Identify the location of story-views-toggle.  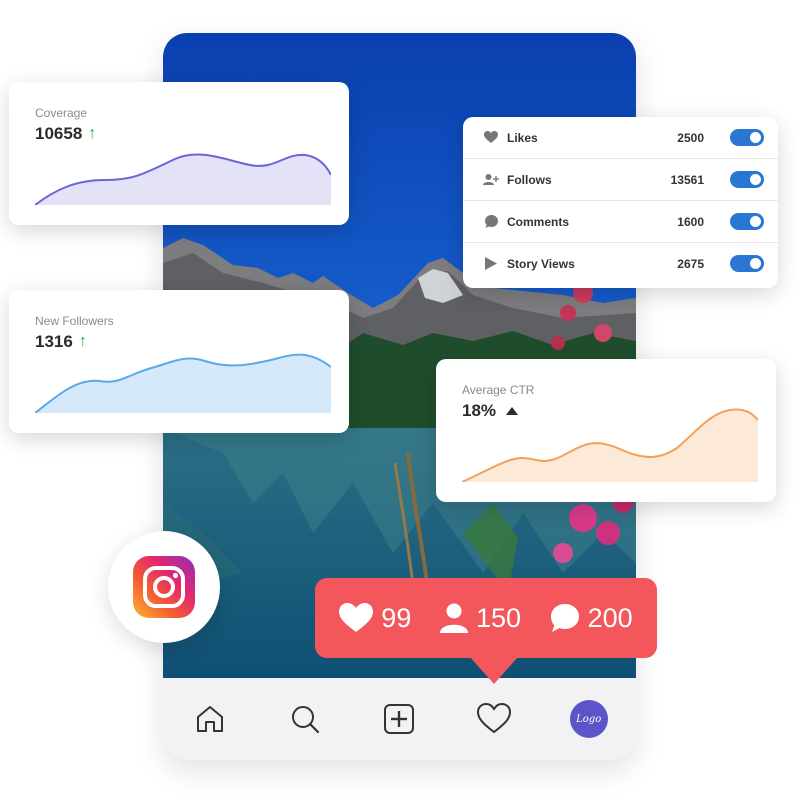
(747, 263).